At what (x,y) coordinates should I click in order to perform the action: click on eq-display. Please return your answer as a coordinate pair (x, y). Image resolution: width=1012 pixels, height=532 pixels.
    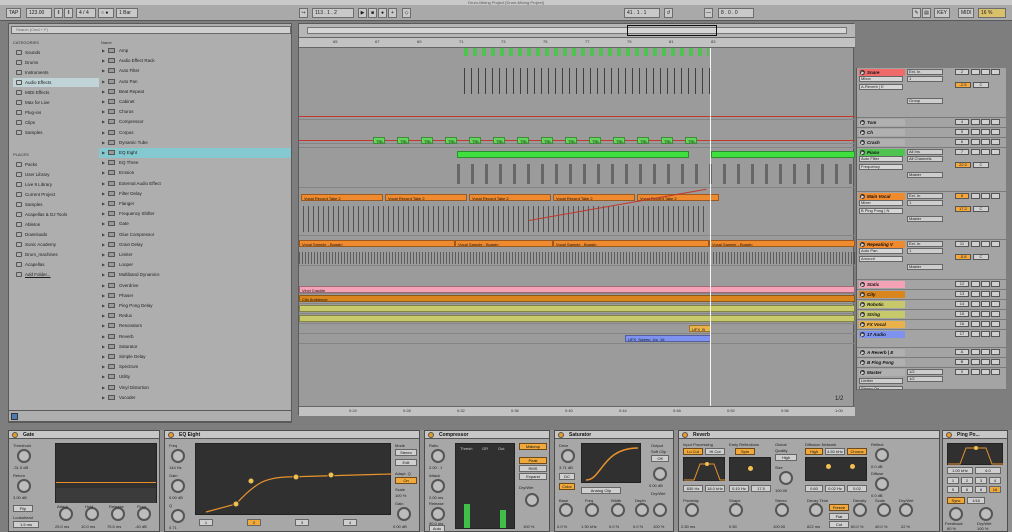
    Looking at the image, I should click on (293, 479).